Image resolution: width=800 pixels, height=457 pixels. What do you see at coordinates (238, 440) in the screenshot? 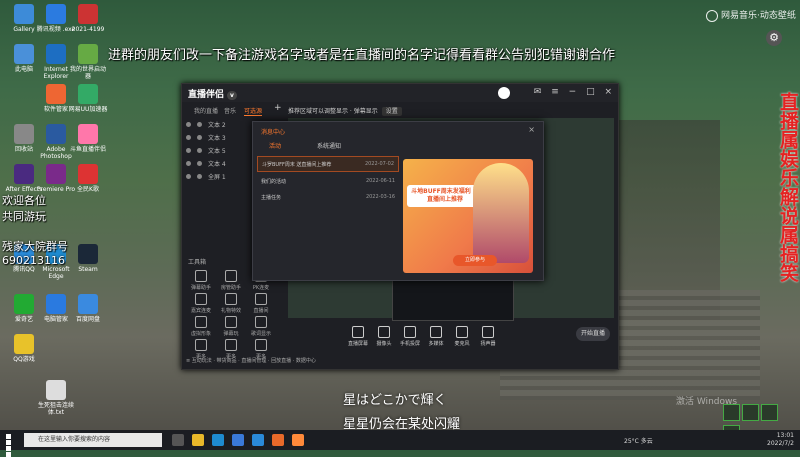
I see `store-icon` at bounding box center [238, 440].